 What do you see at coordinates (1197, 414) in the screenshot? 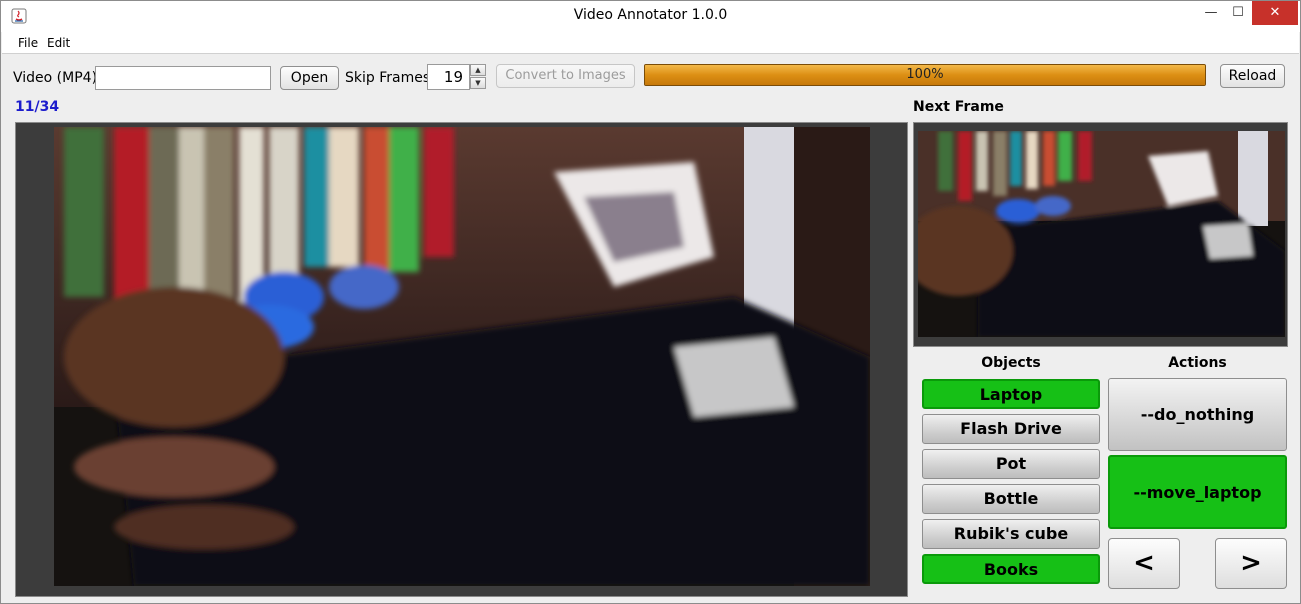
I see `action-button-do-nothing: --do_nothing` at bounding box center [1197, 414].